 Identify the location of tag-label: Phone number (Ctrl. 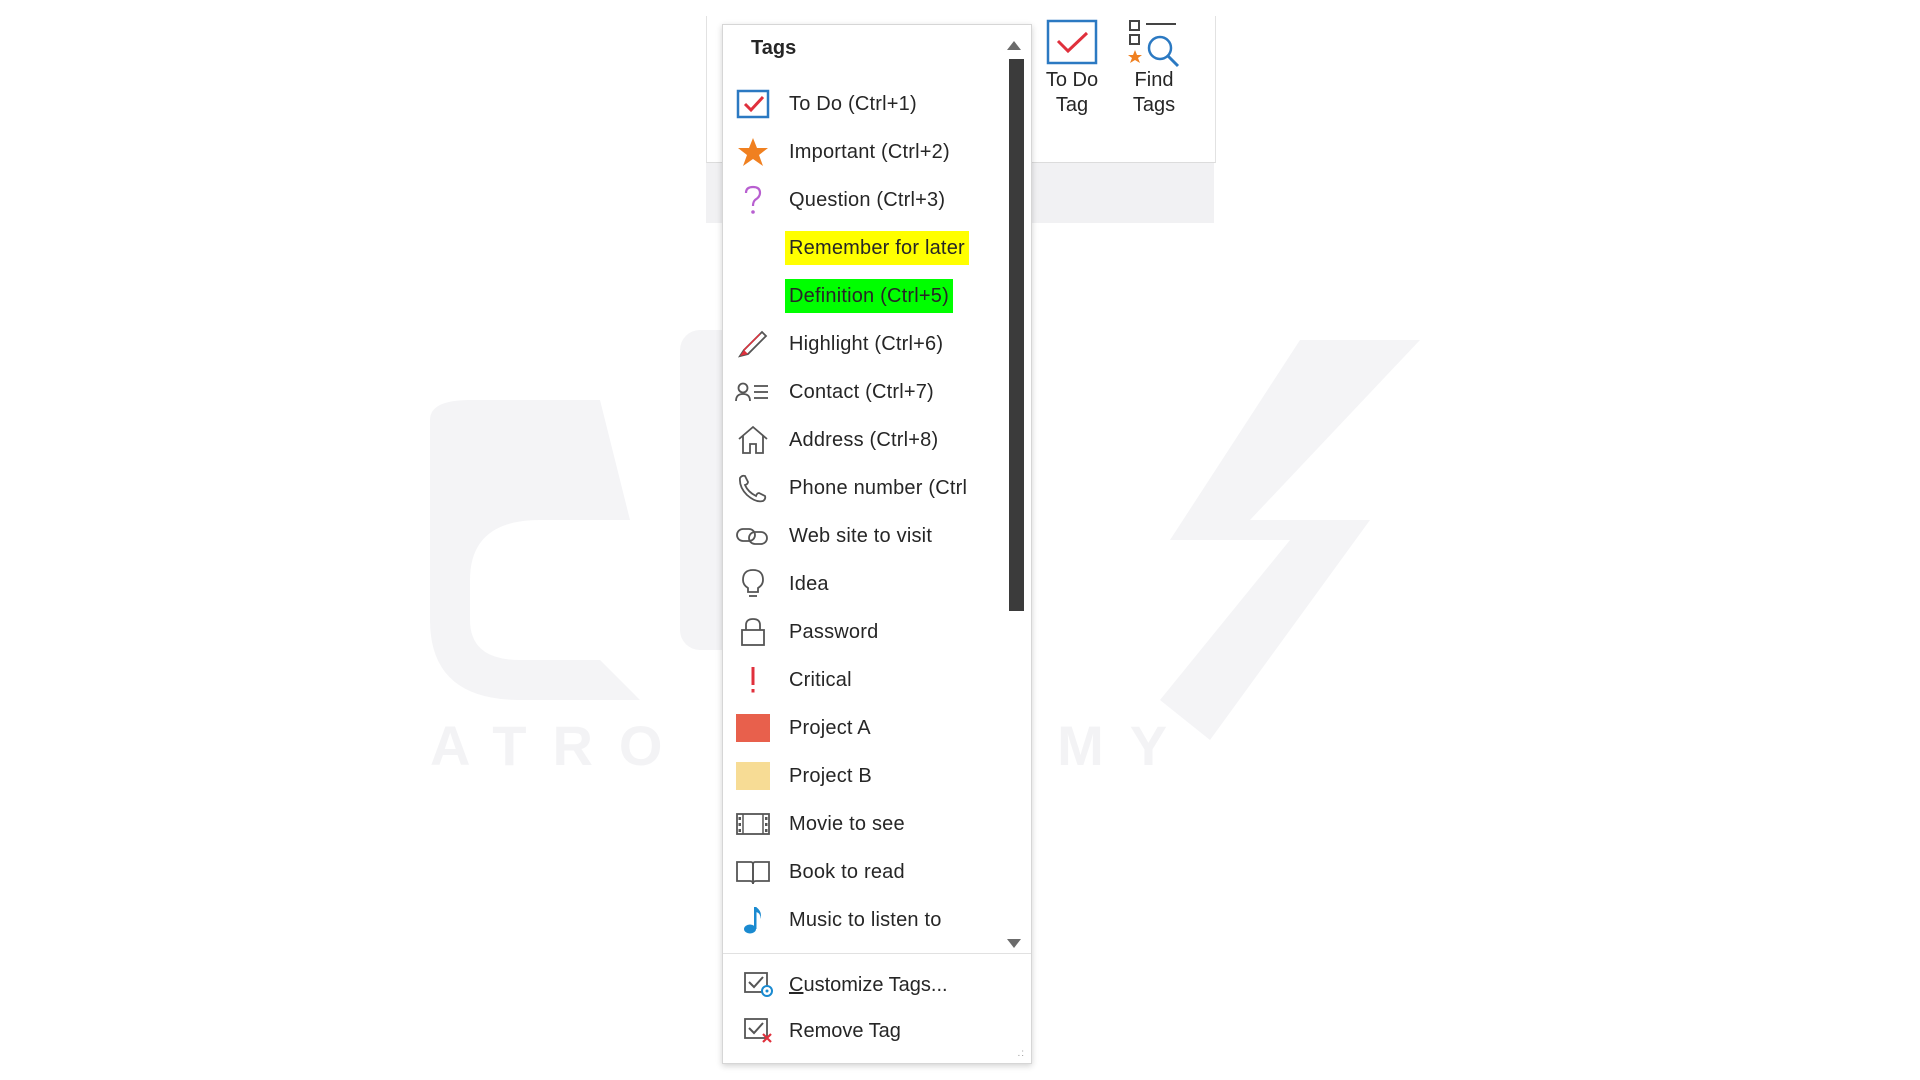
(878, 488).